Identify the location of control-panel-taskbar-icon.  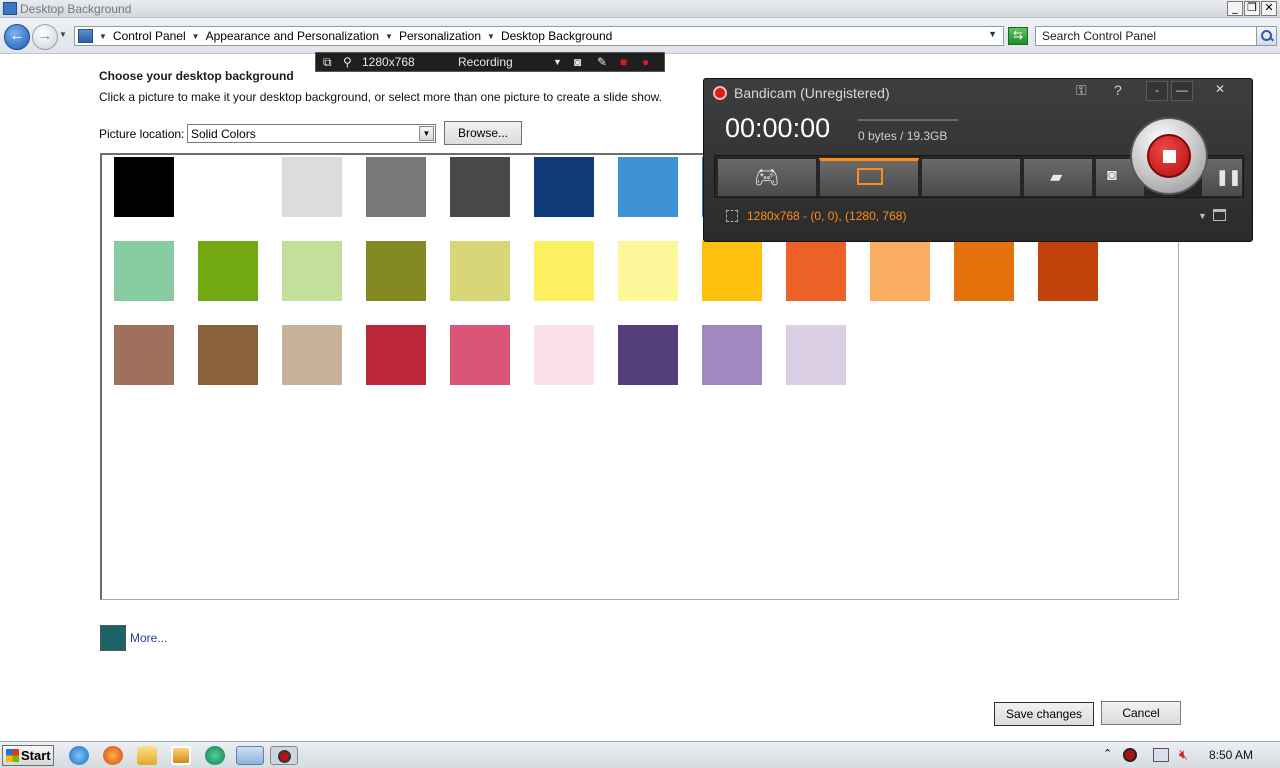
(250, 755).